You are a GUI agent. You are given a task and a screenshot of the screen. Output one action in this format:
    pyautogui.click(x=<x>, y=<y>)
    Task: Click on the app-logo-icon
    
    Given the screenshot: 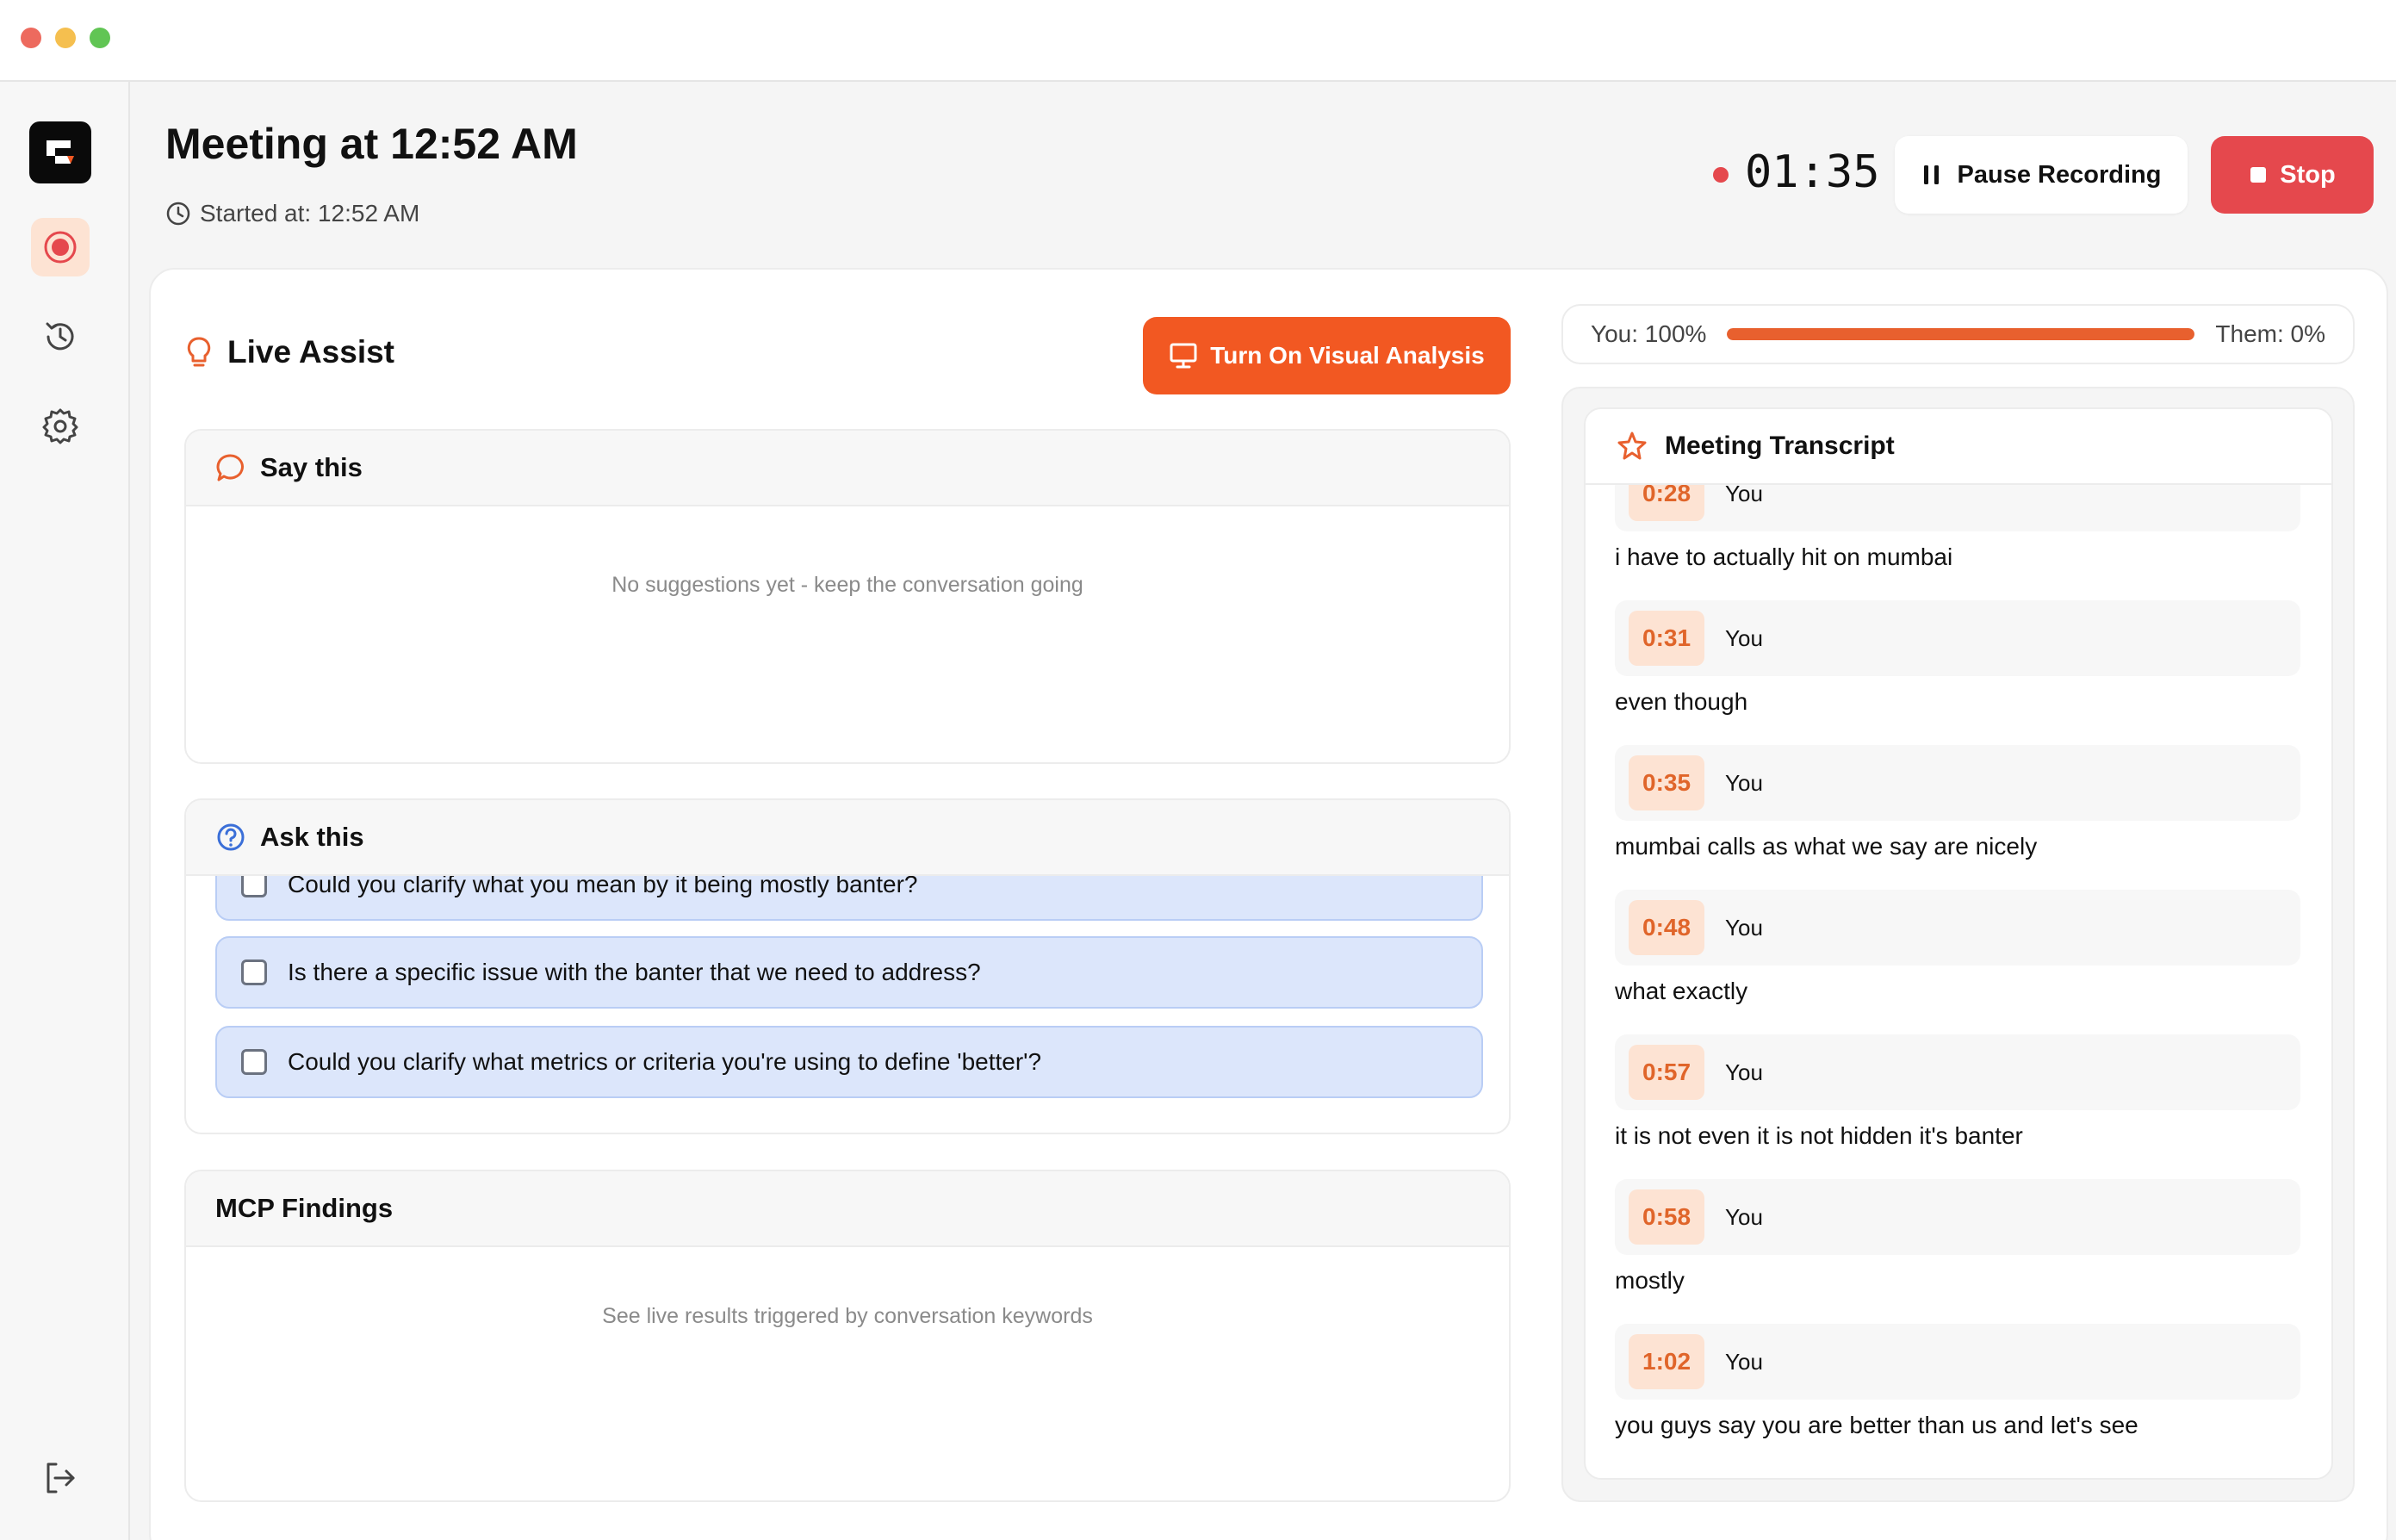 What is the action you would take?
    pyautogui.click(x=60, y=152)
    